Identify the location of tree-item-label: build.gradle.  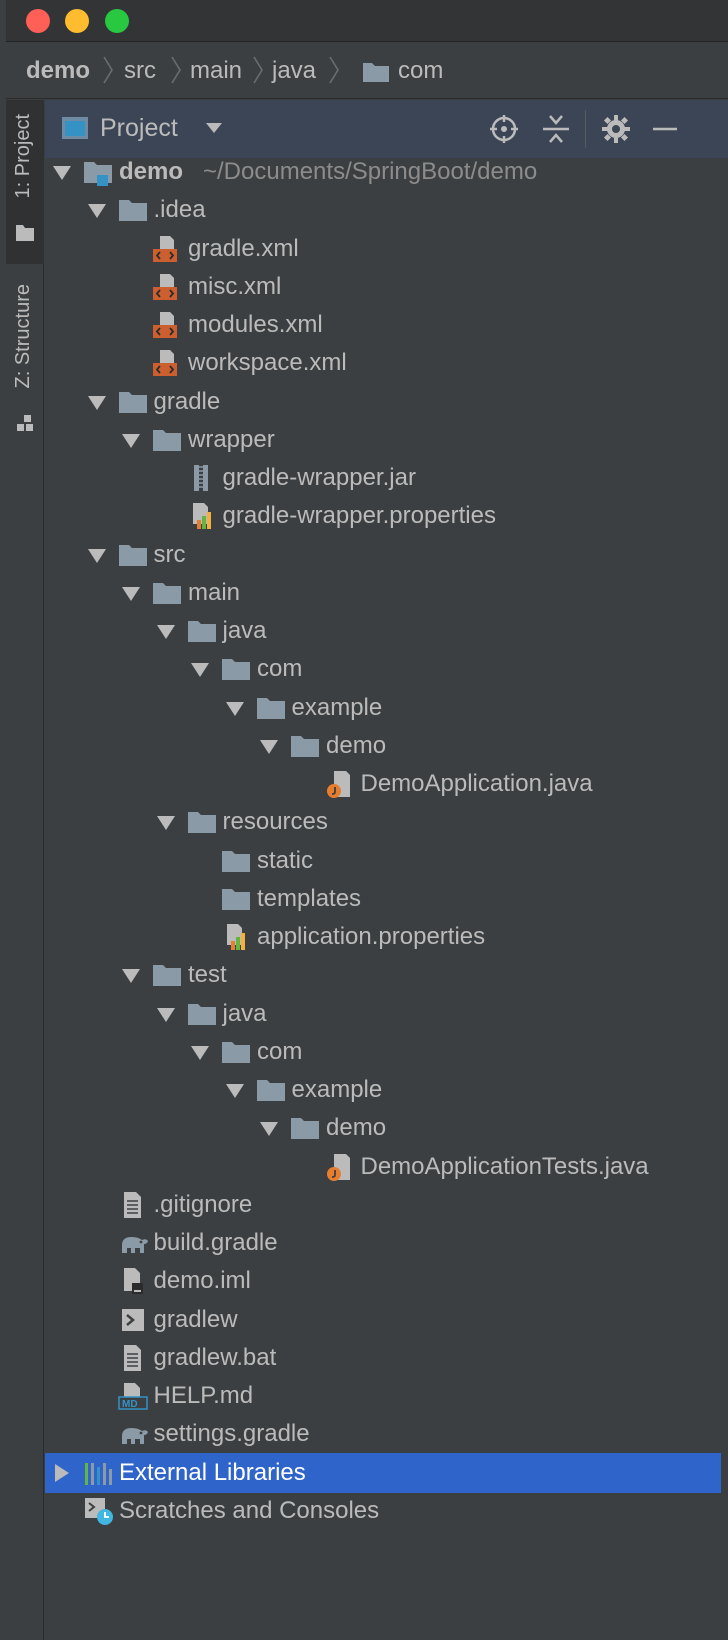
(215, 1242).